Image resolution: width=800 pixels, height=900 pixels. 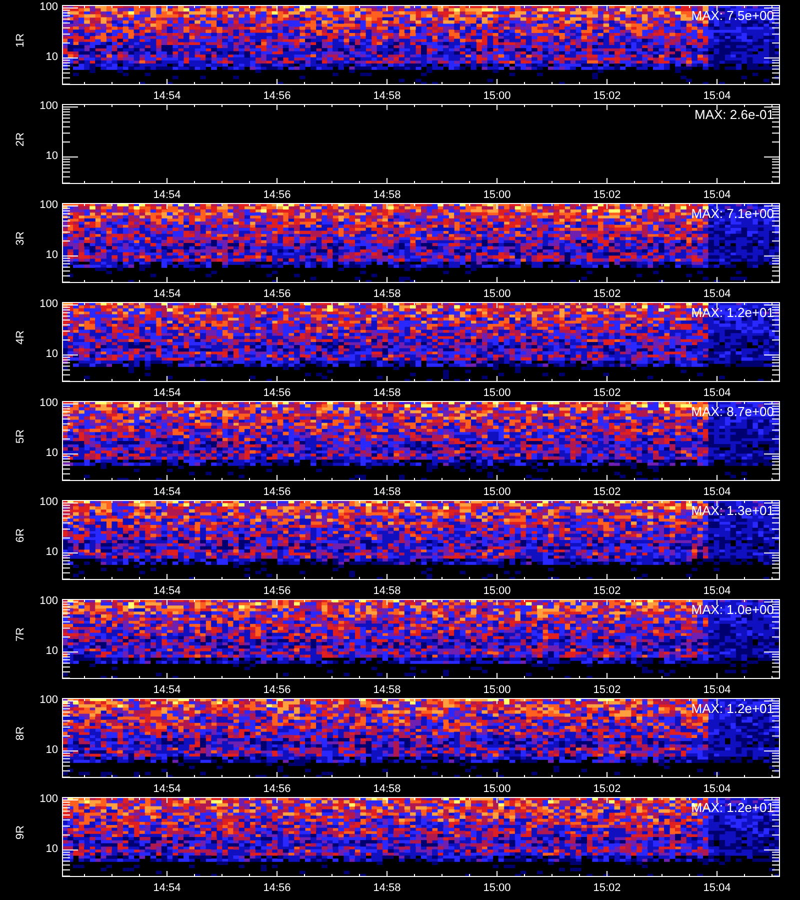 I want to click on max-label: MAX: 1.3e+01, so click(x=732, y=510).